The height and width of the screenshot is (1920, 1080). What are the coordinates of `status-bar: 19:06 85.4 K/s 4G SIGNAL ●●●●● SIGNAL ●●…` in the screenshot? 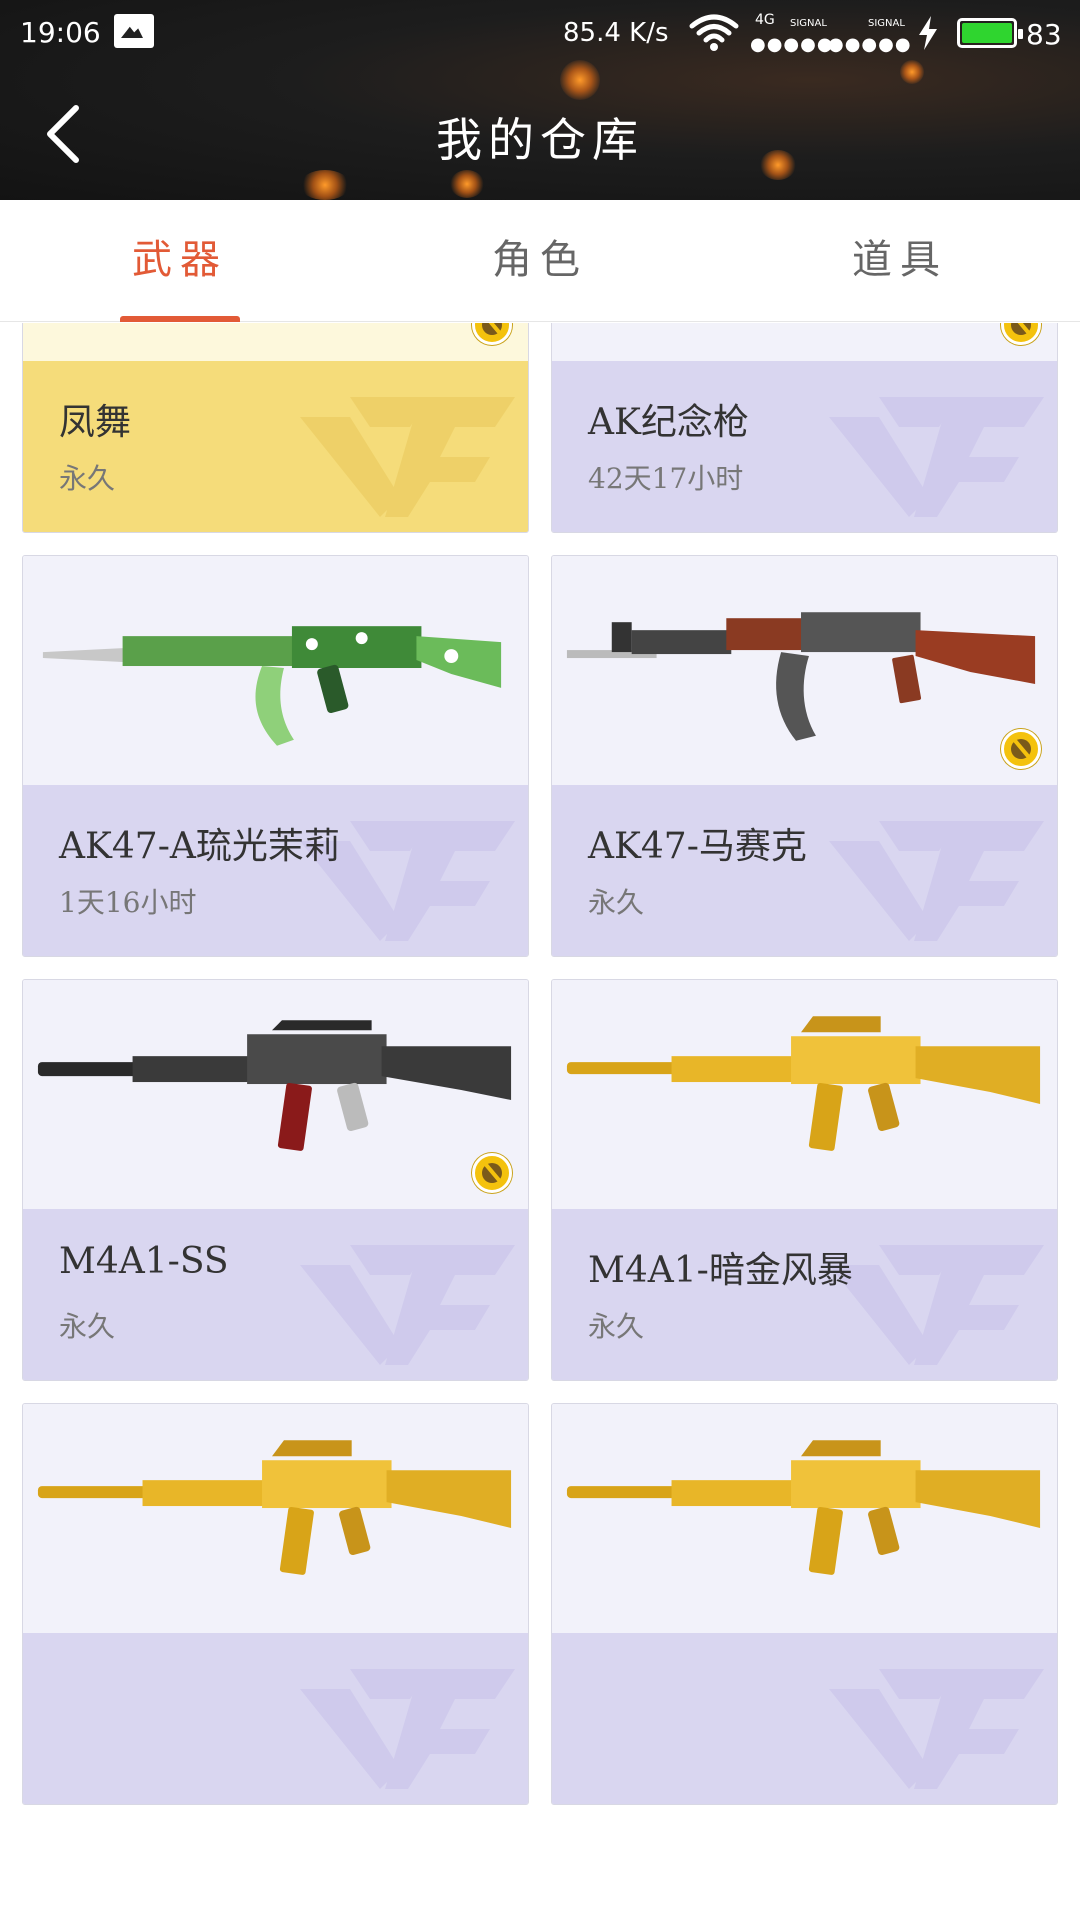 It's located at (540, 35).